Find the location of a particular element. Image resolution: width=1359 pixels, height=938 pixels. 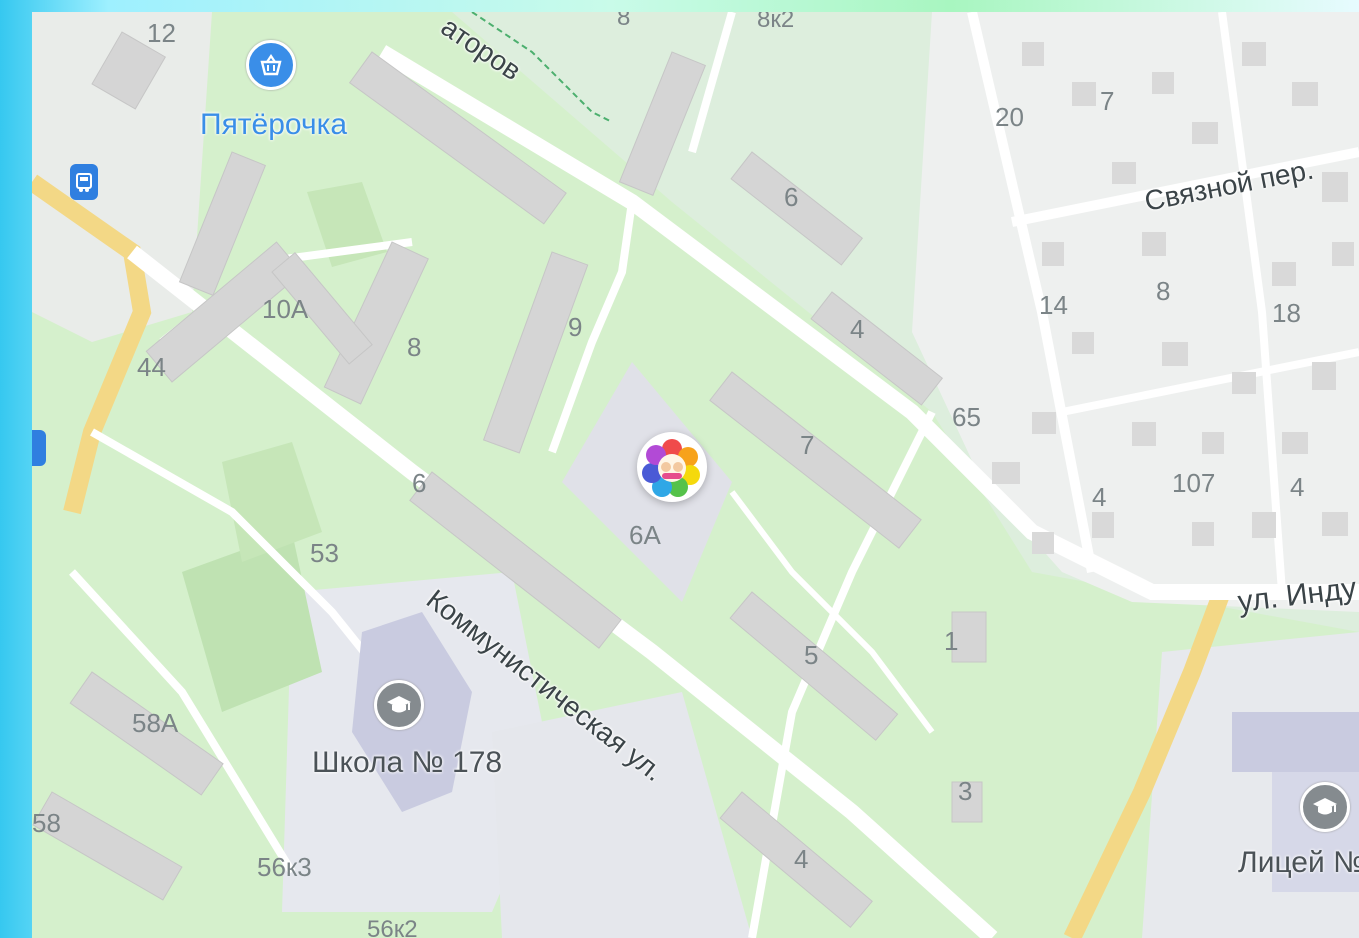

house-number: 18 is located at coordinates (1286, 313).